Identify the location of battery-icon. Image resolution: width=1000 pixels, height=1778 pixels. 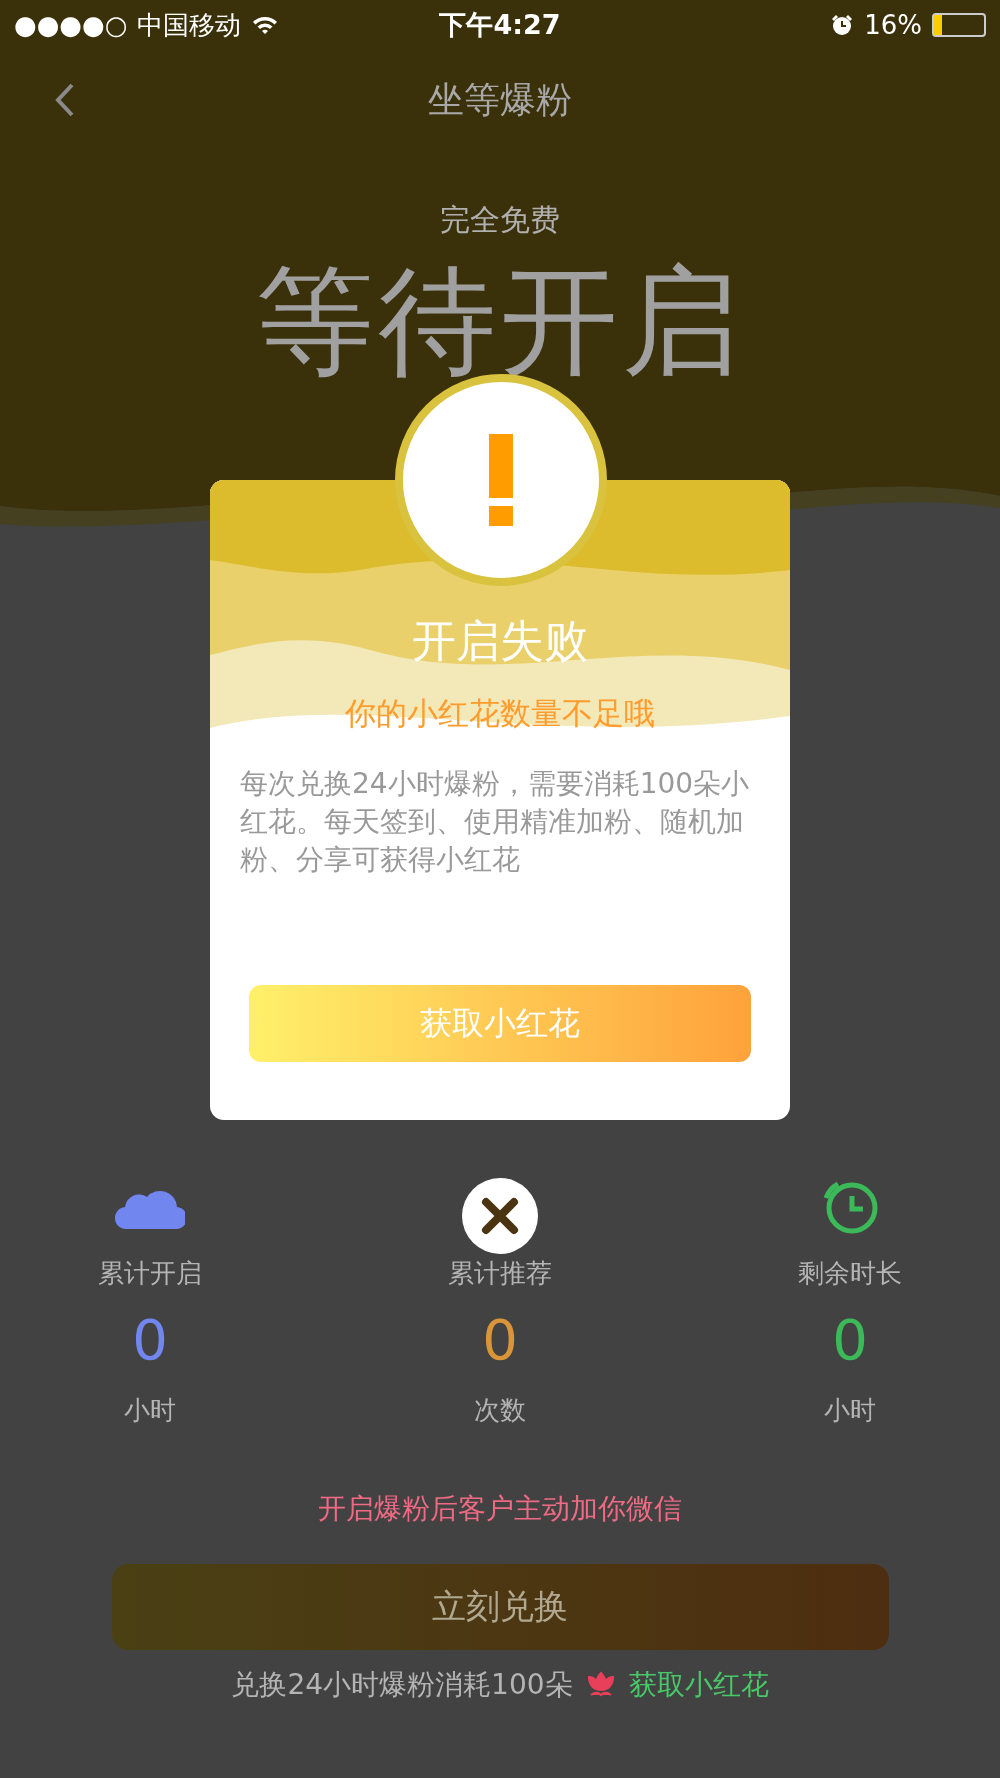
(959, 25).